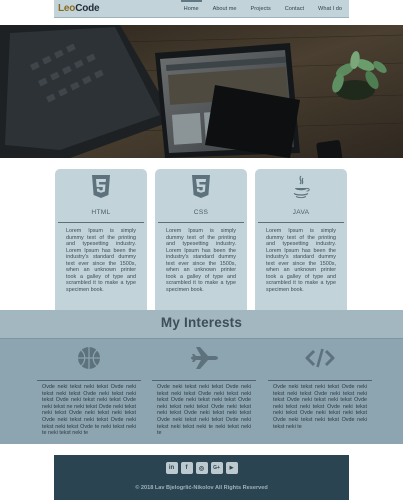 Image resolution: width=403 pixels, height=500 pixels. I want to click on site-logo: LeoCode, so click(79, 8).